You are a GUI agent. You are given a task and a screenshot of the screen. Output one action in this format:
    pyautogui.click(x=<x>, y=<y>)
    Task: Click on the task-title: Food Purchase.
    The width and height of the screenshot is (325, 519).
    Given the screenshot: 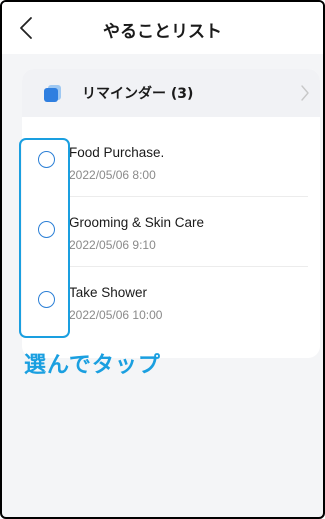 What is the action you would take?
    pyautogui.click(x=117, y=152)
    